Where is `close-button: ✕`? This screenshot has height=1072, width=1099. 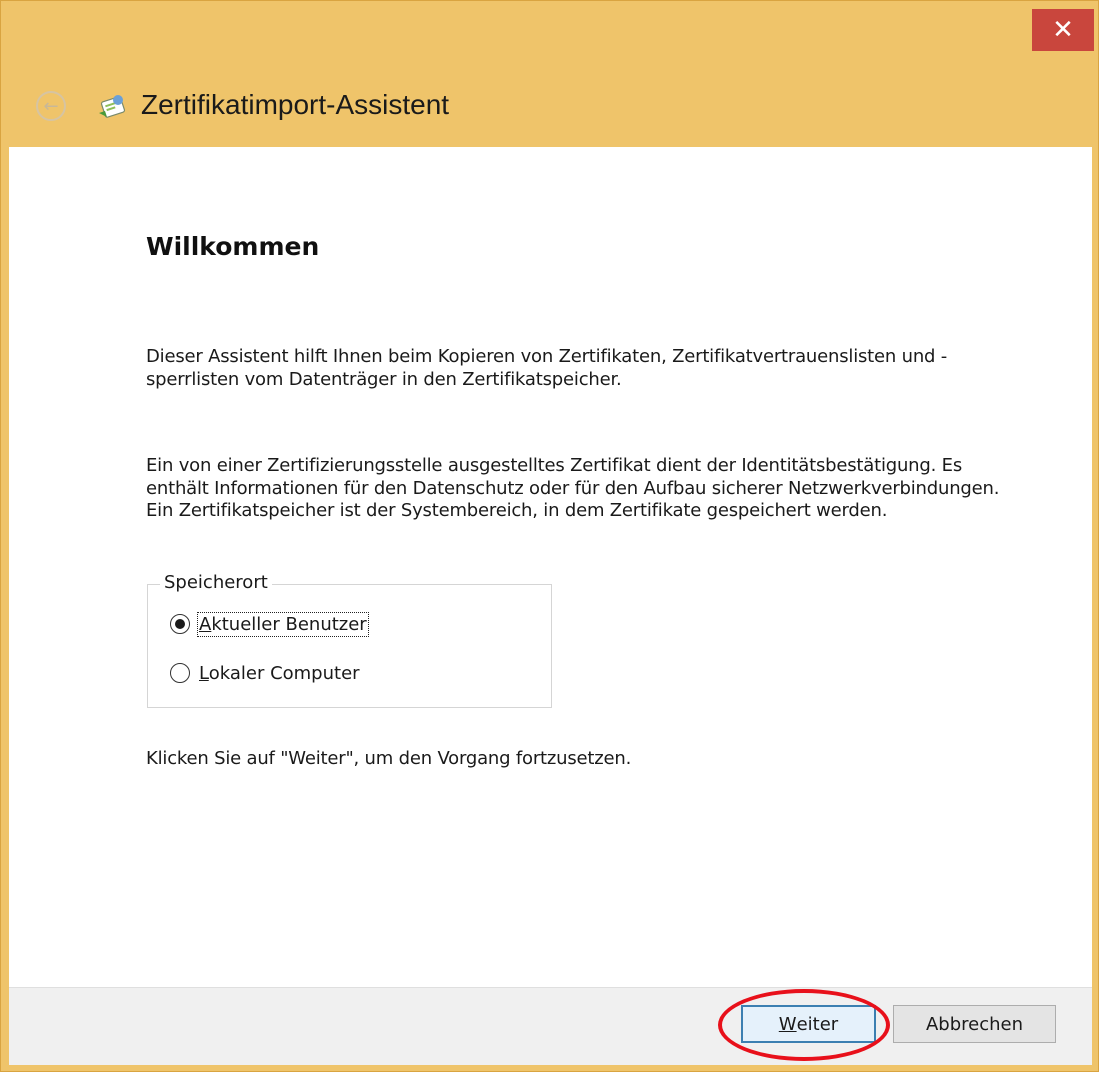
close-button: ✕ is located at coordinates (1063, 30).